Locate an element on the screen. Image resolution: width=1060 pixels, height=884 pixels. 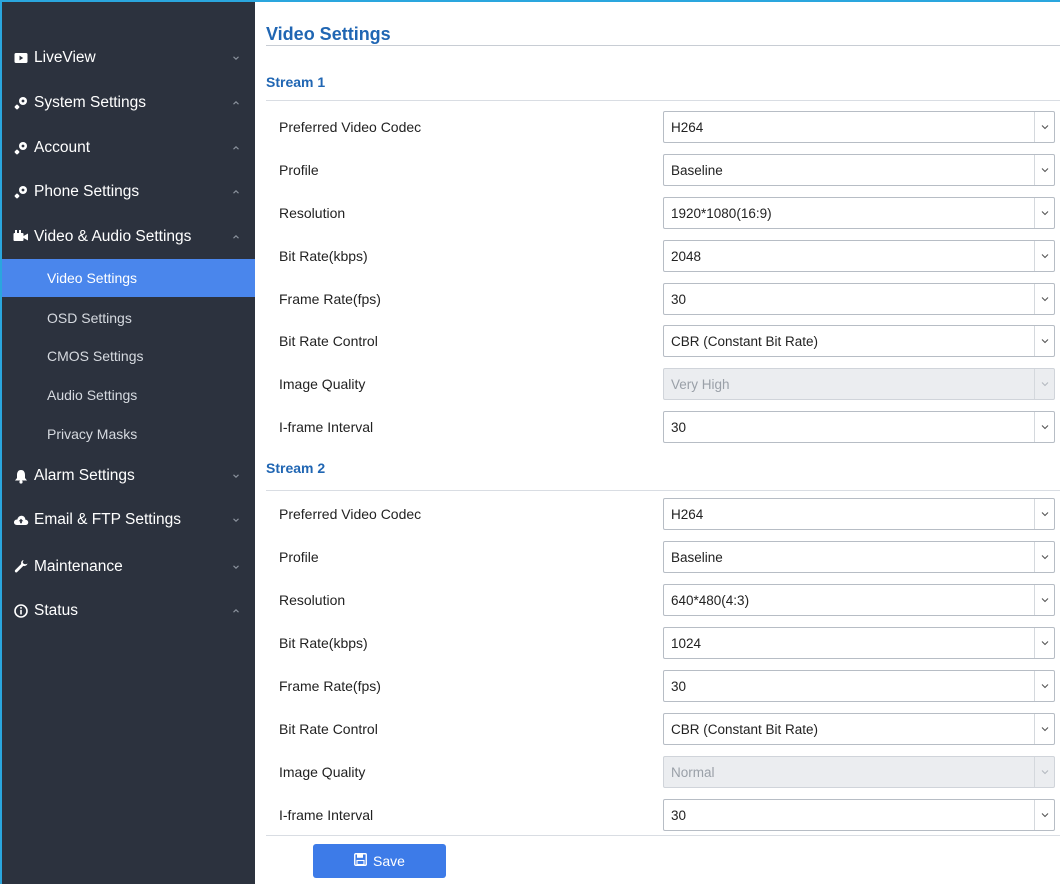
stream-2-resolution-select: 640*480(4:3) is located at coordinates (859, 600).